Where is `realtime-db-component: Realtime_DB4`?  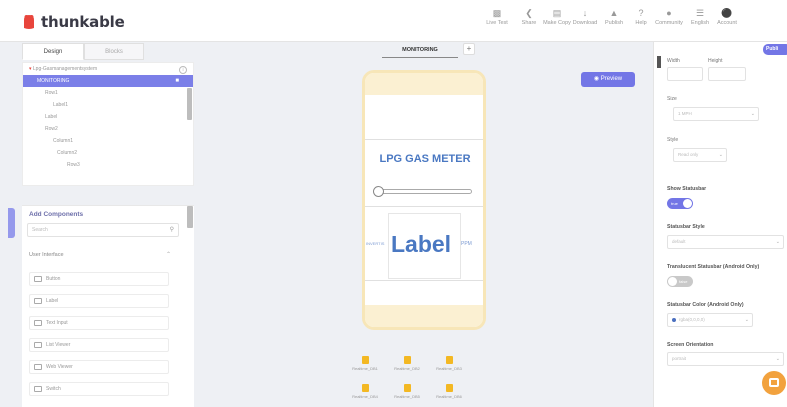 realtime-db-component: Realtime_DB4 is located at coordinates (365, 391).